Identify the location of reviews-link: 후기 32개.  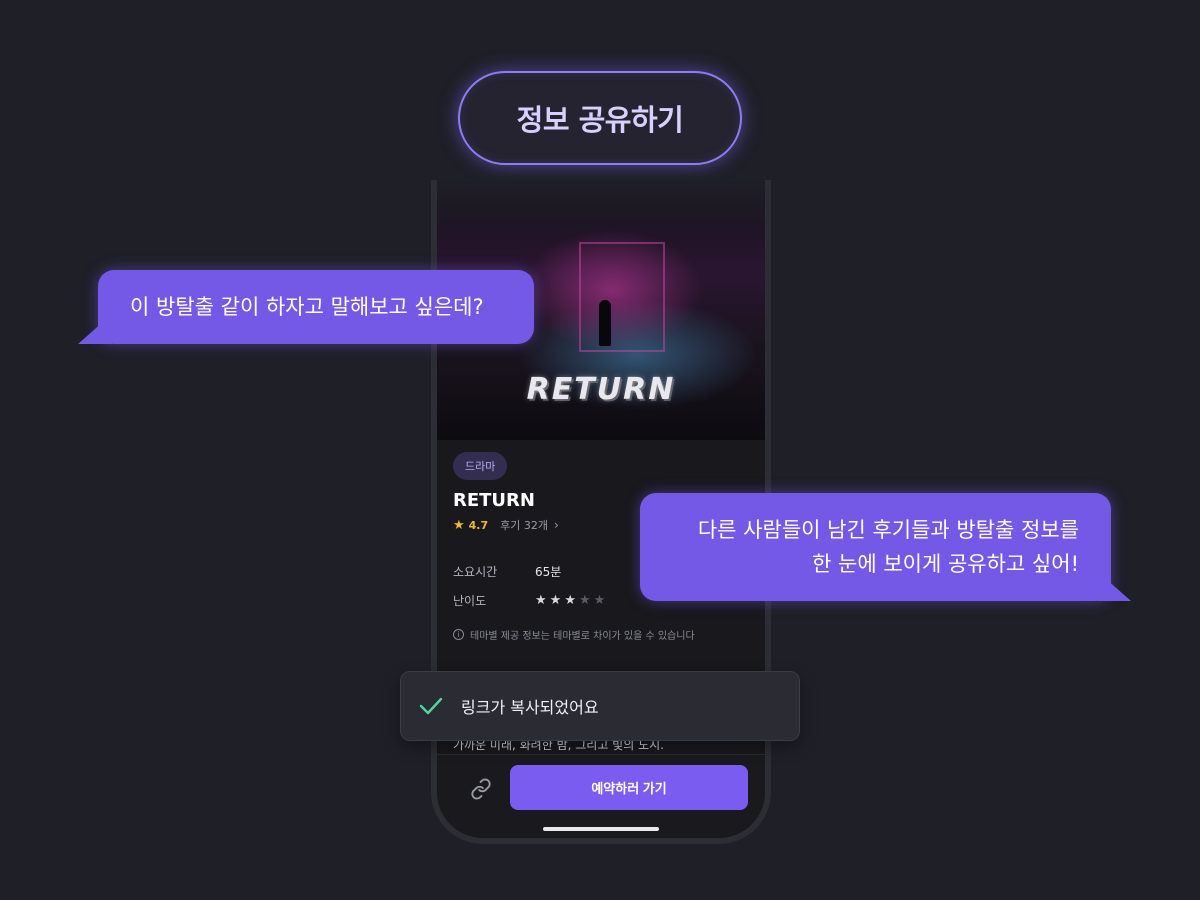
(524, 525).